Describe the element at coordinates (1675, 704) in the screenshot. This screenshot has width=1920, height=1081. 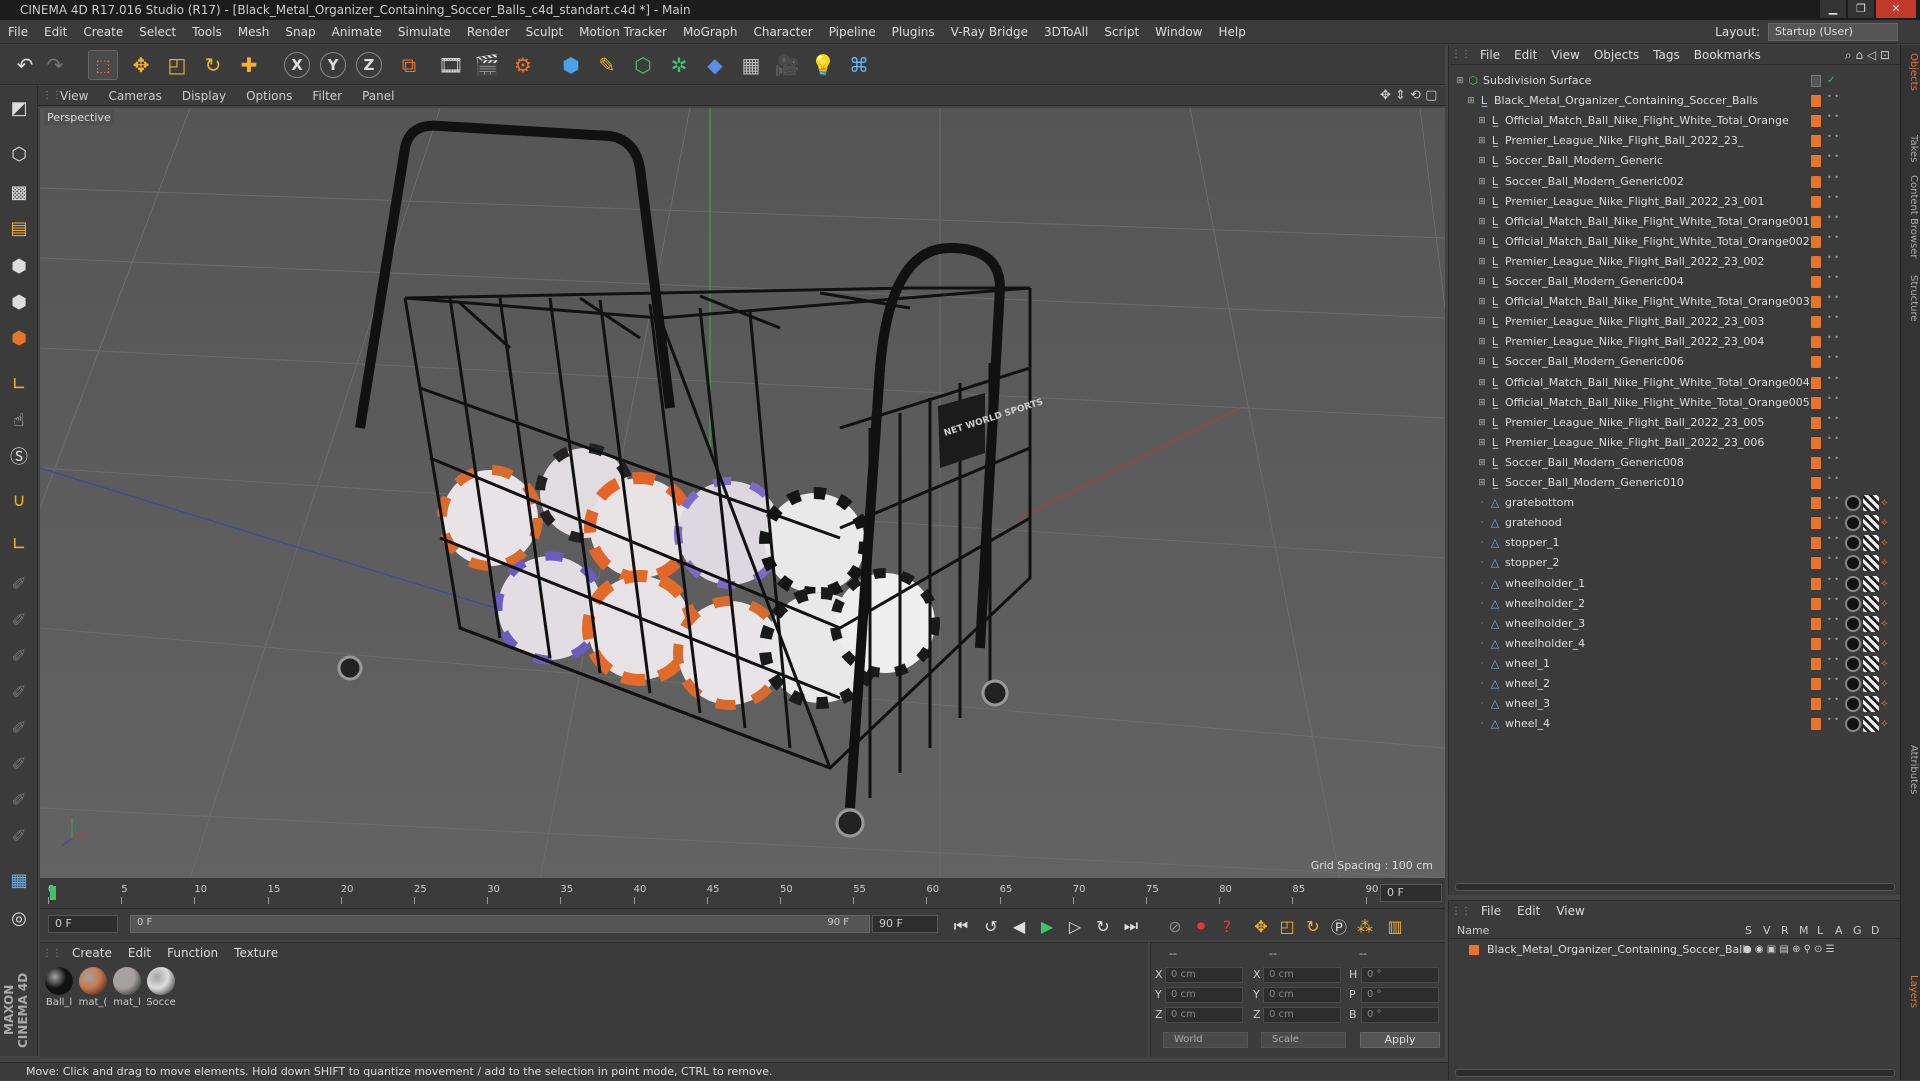
I see `object-row: · △ wheel_3 • • ⟡` at that location.